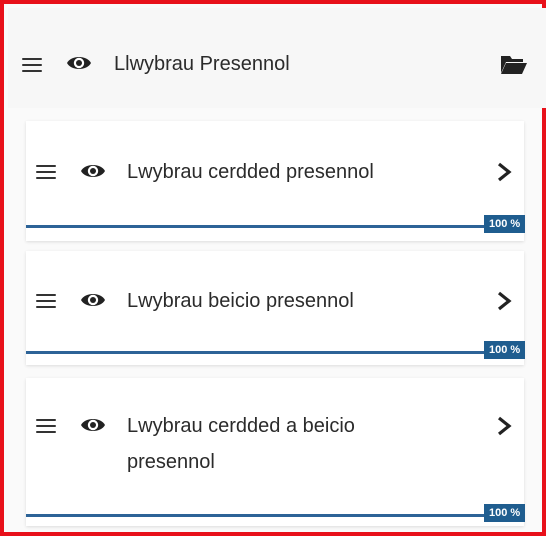 The width and height of the screenshot is (546, 536). I want to click on layer-group-title: Llwybrau Presennol, so click(202, 64).